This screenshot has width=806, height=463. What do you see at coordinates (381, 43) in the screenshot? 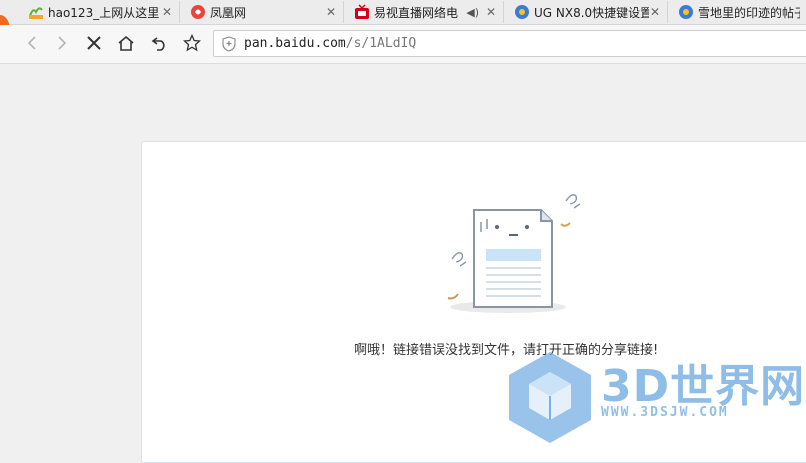
I see `url-path: /s/1ALdIQ` at bounding box center [381, 43].